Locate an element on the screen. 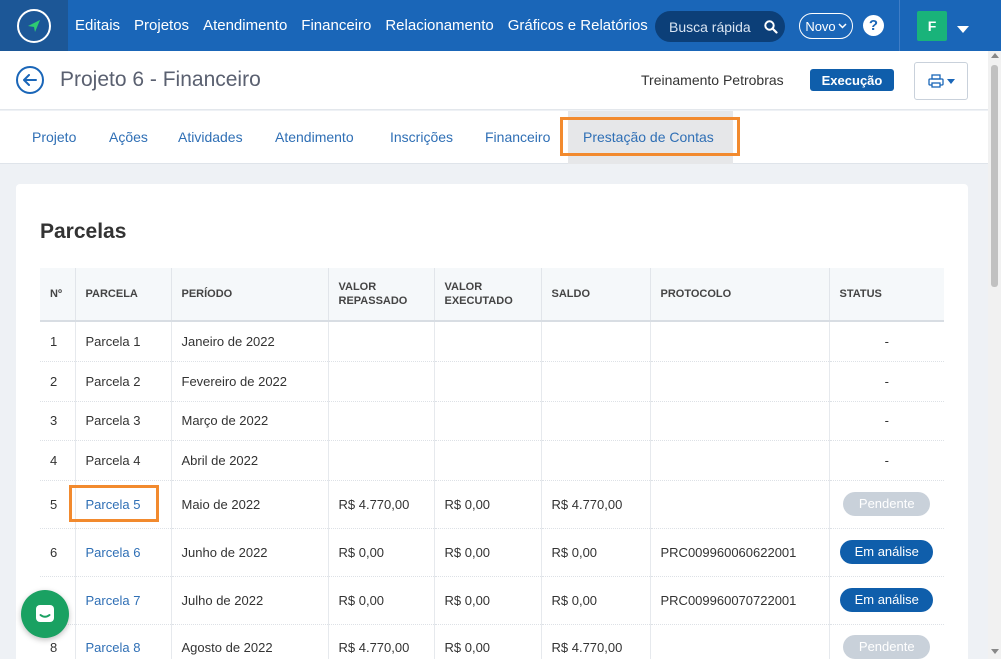 The width and height of the screenshot is (1001, 659). quick-search-input: Busca rápida is located at coordinates (720, 26).